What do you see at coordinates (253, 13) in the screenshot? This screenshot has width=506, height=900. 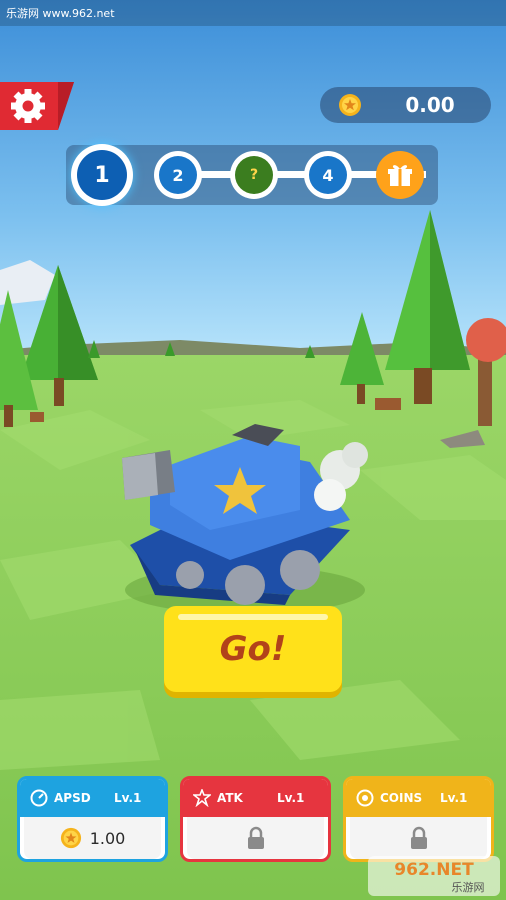 I see `status-strip: 乐游网 www.962.net` at bounding box center [253, 13].